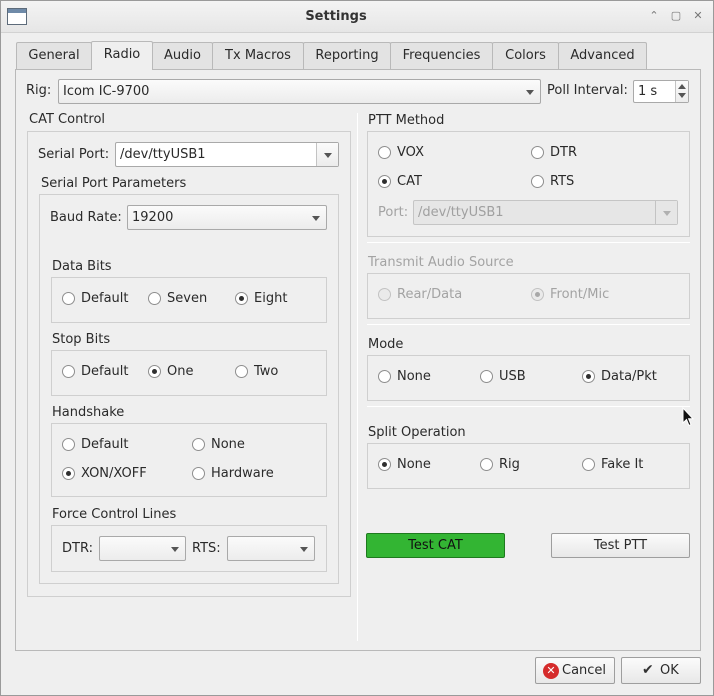 The height and width of the screenshot is (696, 714). I want to click on tab-frequencies: Frequencies, so click(441, 55).